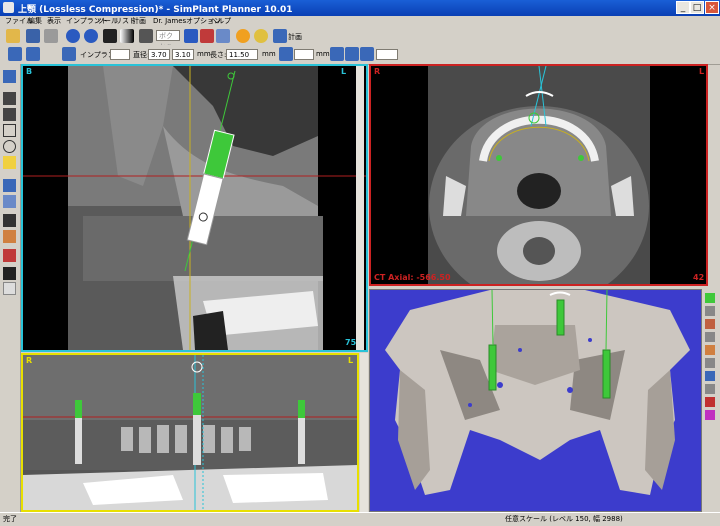 This screenshot has height=526, width=720. Describe the element at coordinates (183, 54) in the screenshot. I see `diameter-input-2: 3.10` at that location.